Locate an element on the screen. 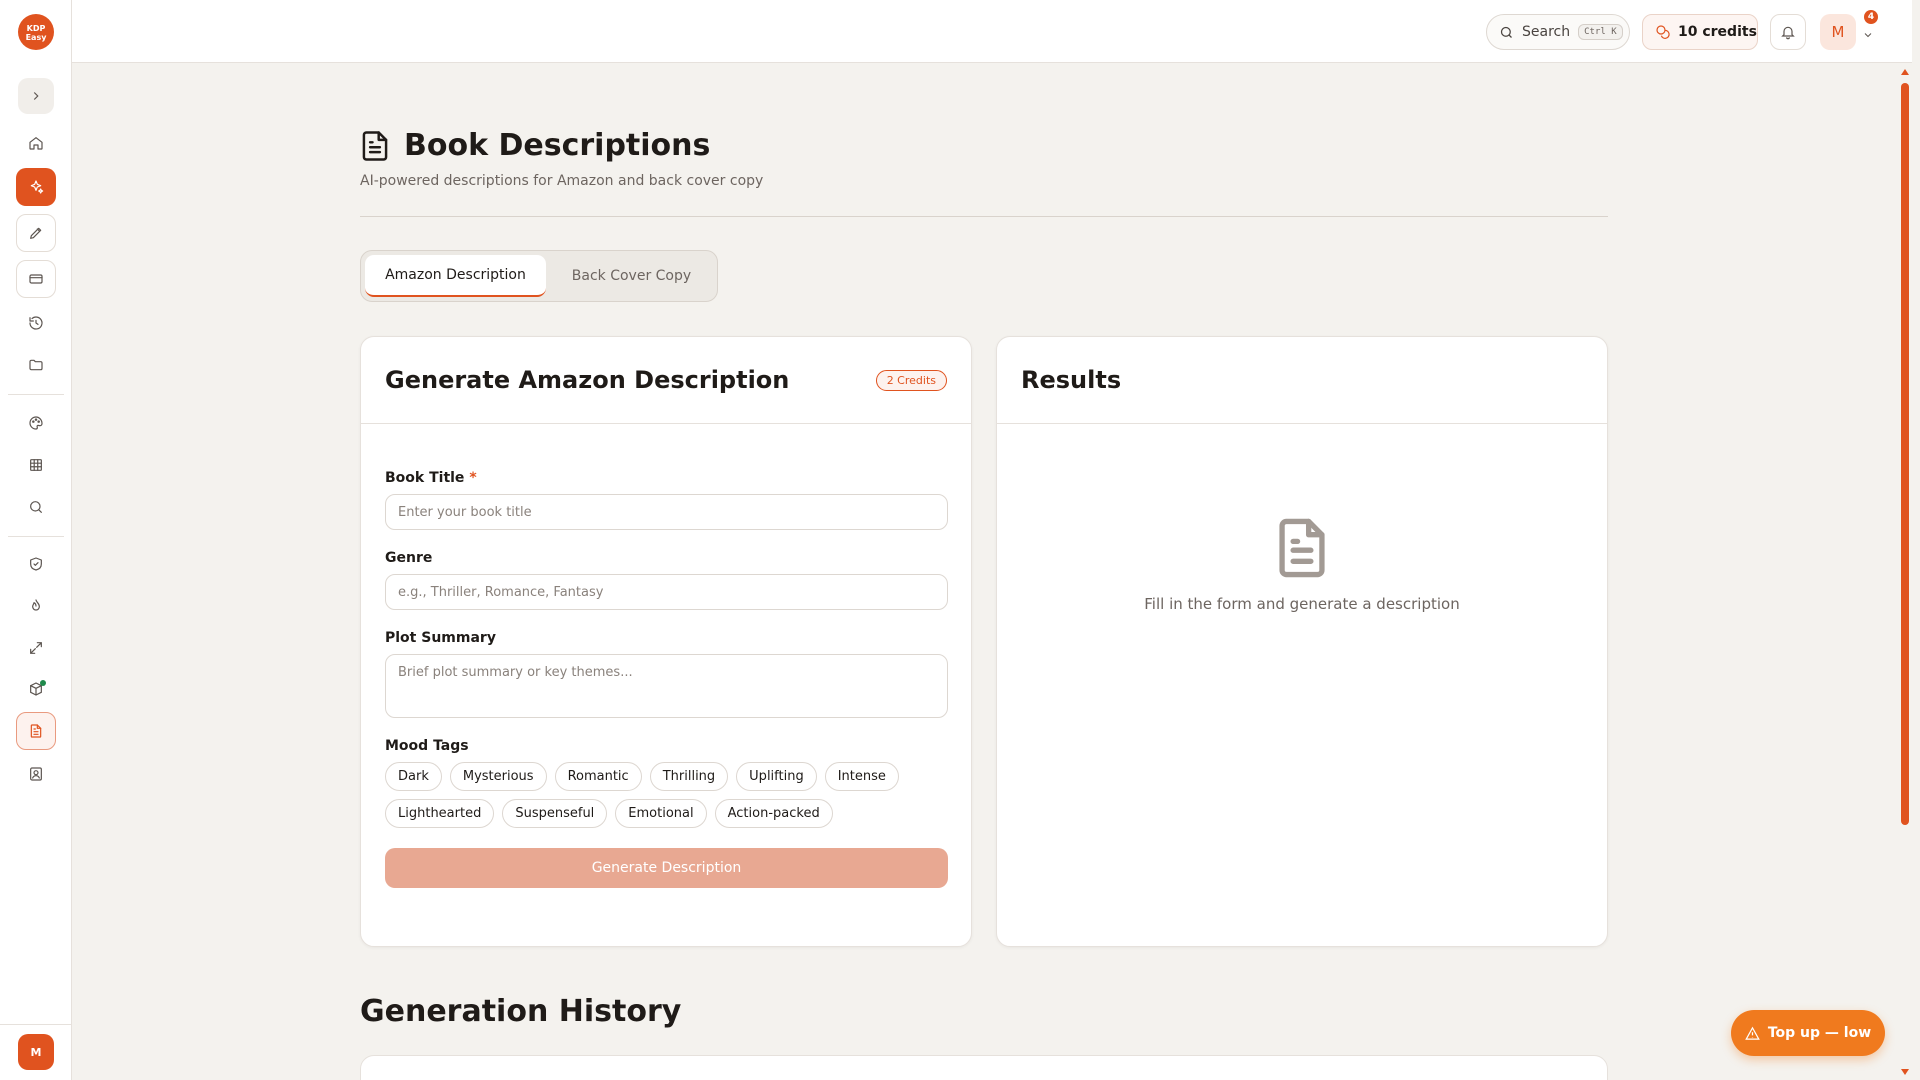  notifications-button is located at coordinates (1788, 32).